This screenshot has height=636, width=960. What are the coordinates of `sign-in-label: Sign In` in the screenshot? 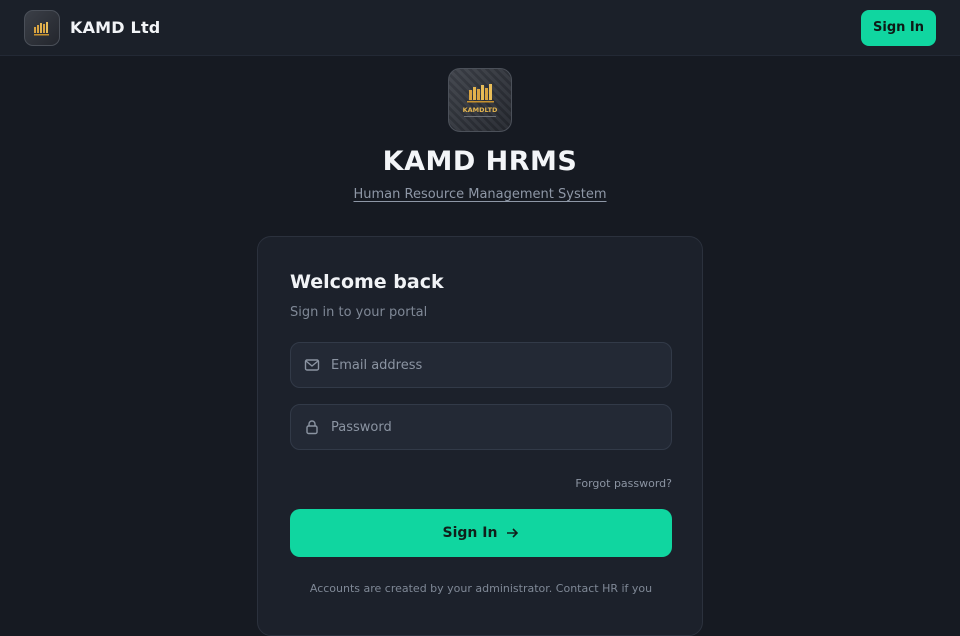 It's located at (470, 533).